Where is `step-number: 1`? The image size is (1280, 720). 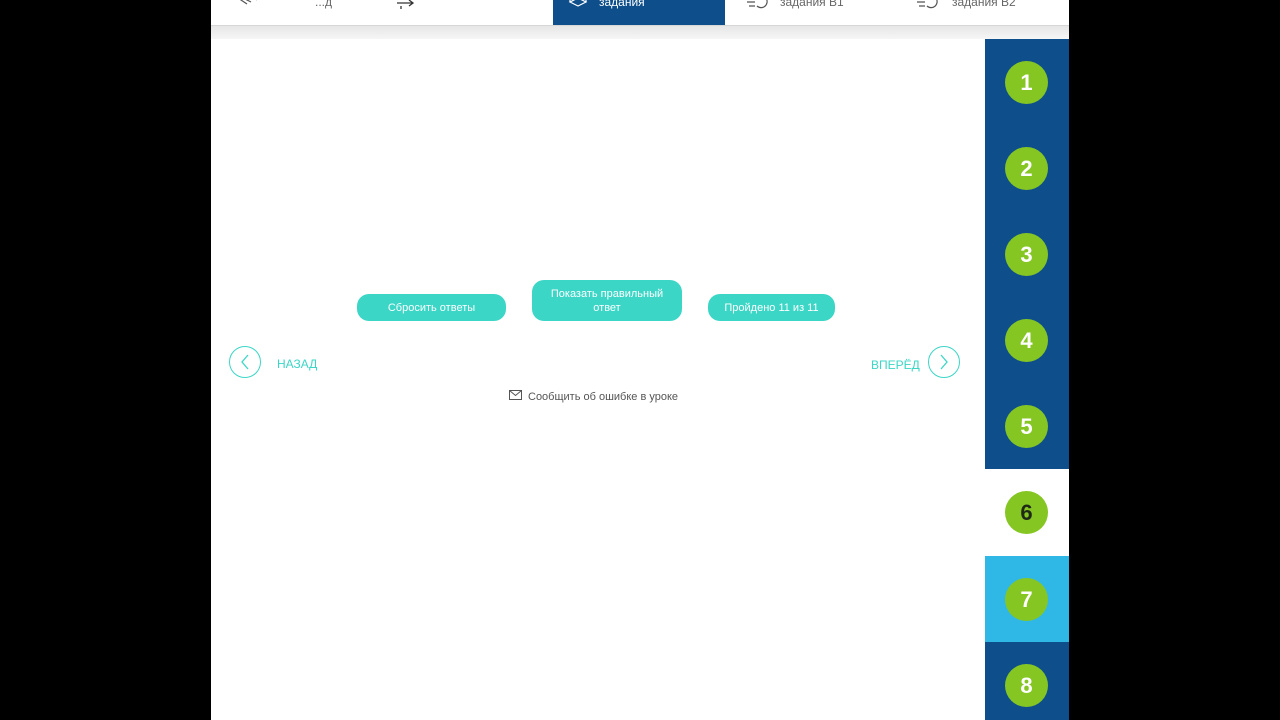
step-number: 1 is located at coordinates (1026, 82).